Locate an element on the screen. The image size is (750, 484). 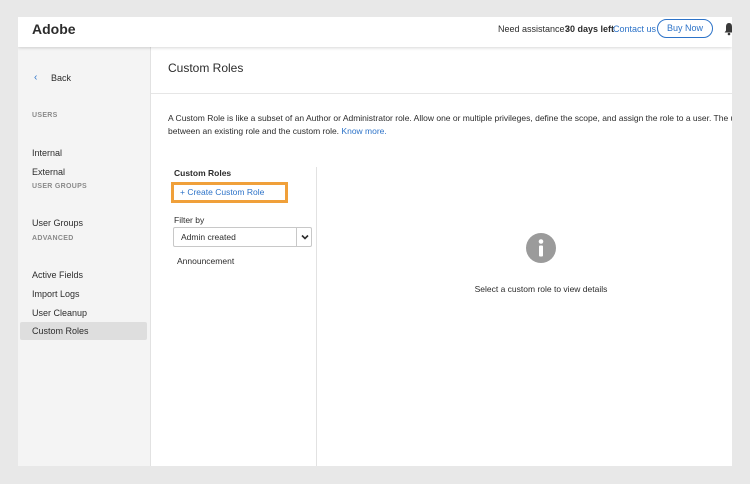
section-users: USERS is located at coordinates (45, 115).